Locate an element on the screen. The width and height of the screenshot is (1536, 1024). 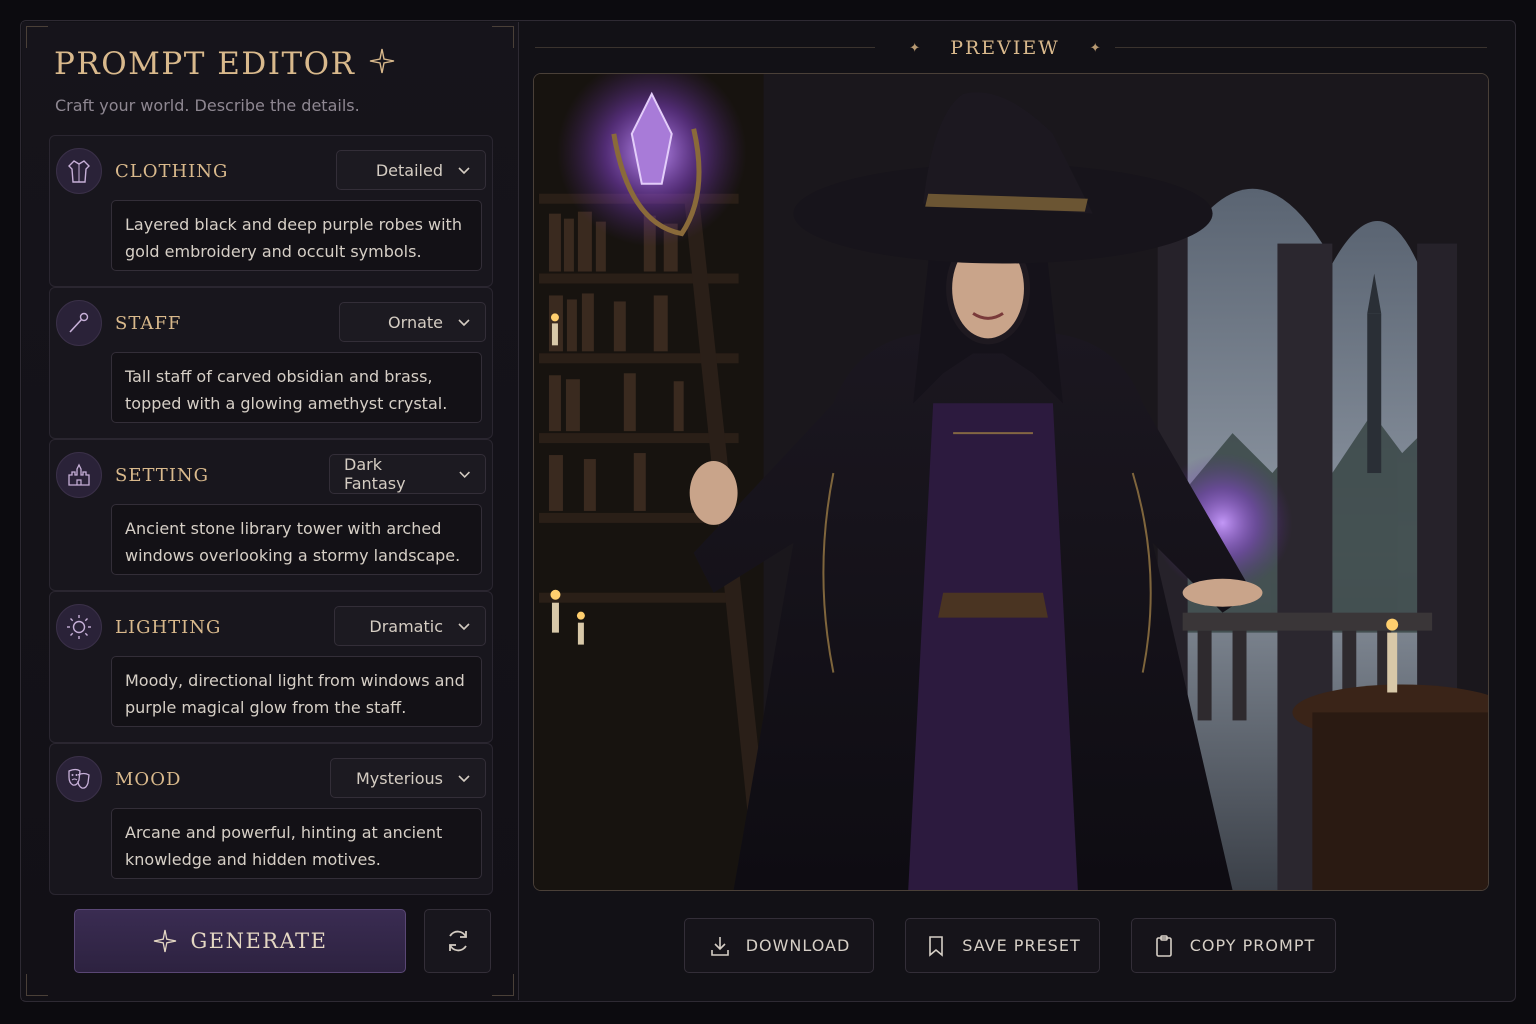
download-label: DOWNLOAD is located at coordinates (798, 945).